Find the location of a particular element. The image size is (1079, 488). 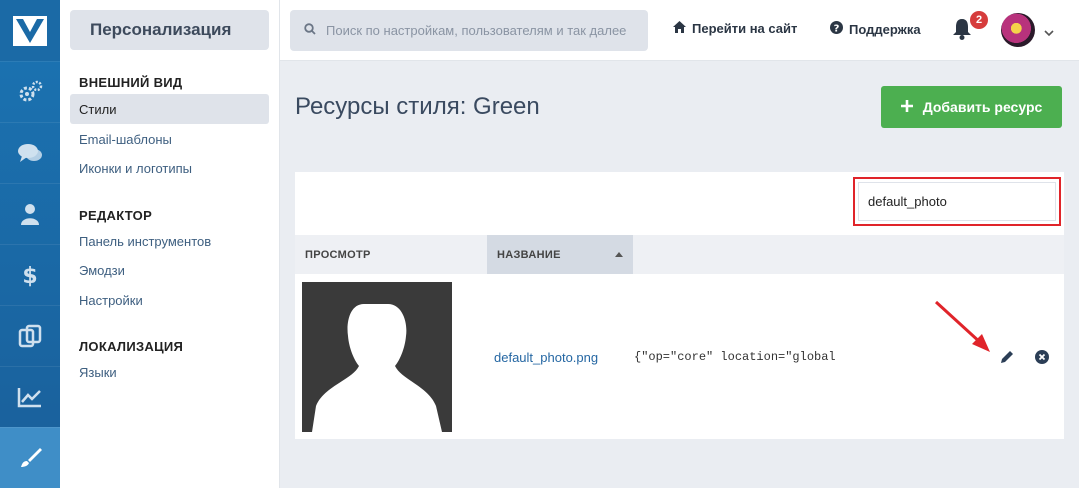

brush-icon is located at coordinates (30, 457).